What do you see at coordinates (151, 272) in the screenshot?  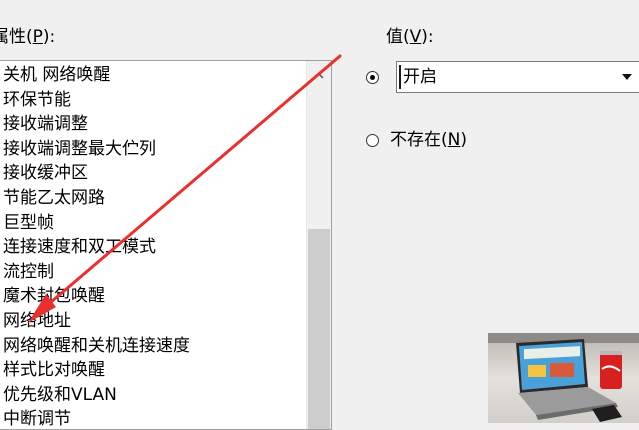 I see `list-item: 流控制` at bounding box center [151, 272].